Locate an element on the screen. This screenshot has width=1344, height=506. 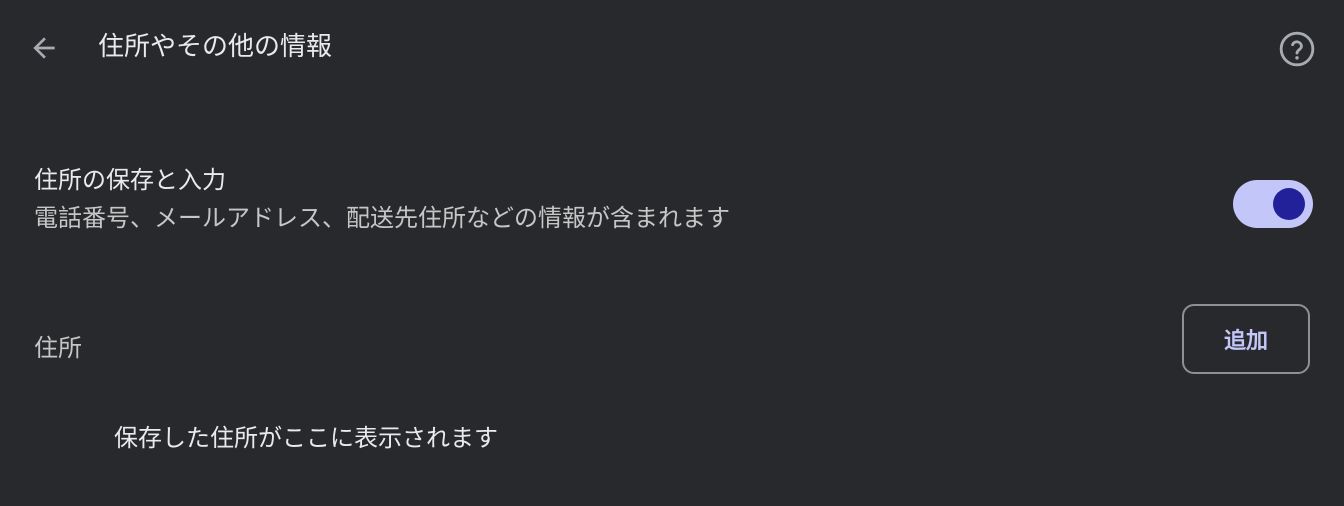
arrow-left-icon is located at coordinates (44, 48).